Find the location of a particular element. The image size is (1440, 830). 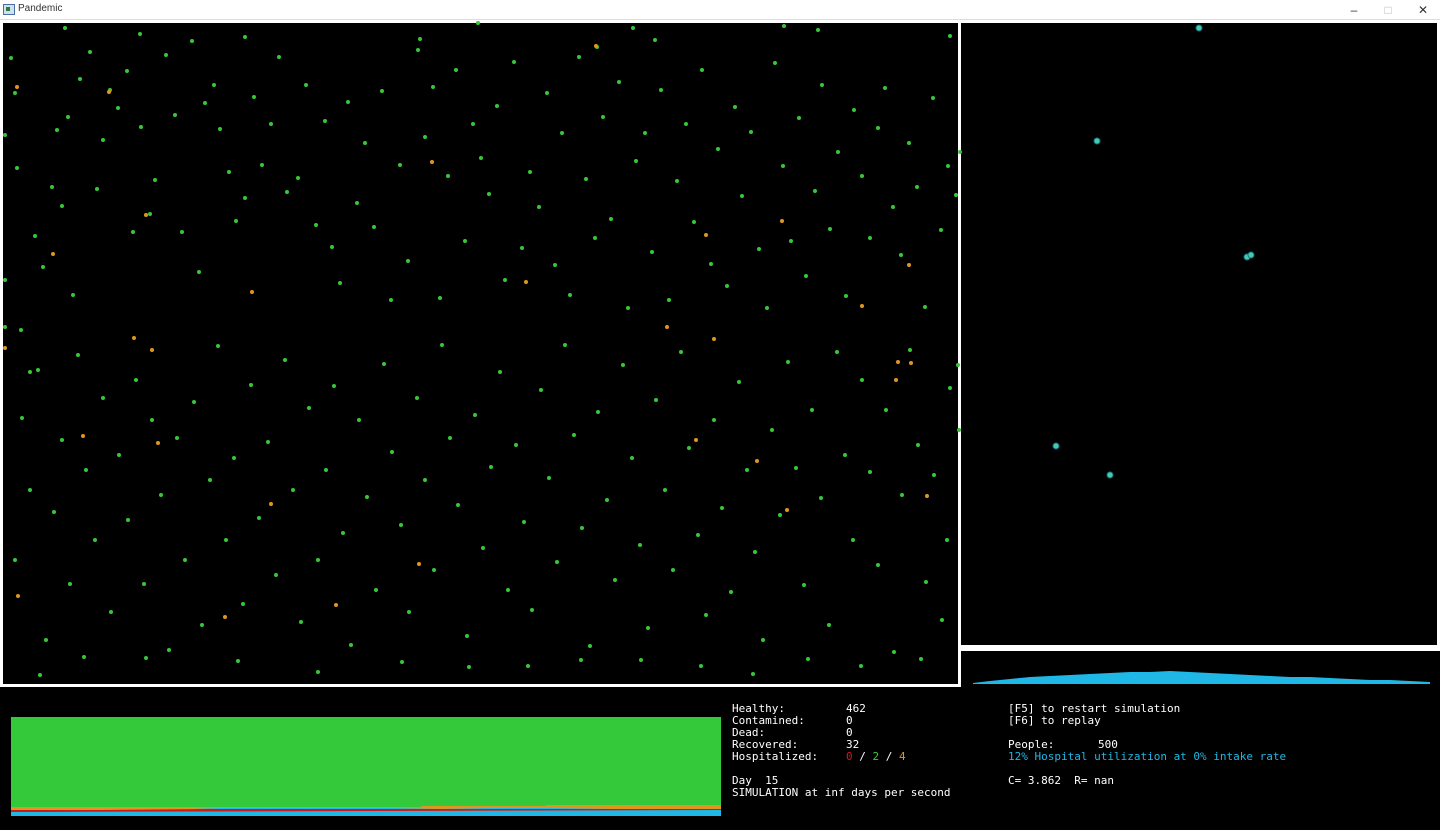

simulation-speed: SIMULATION at inf days per second is located at coordinates (841, 792).